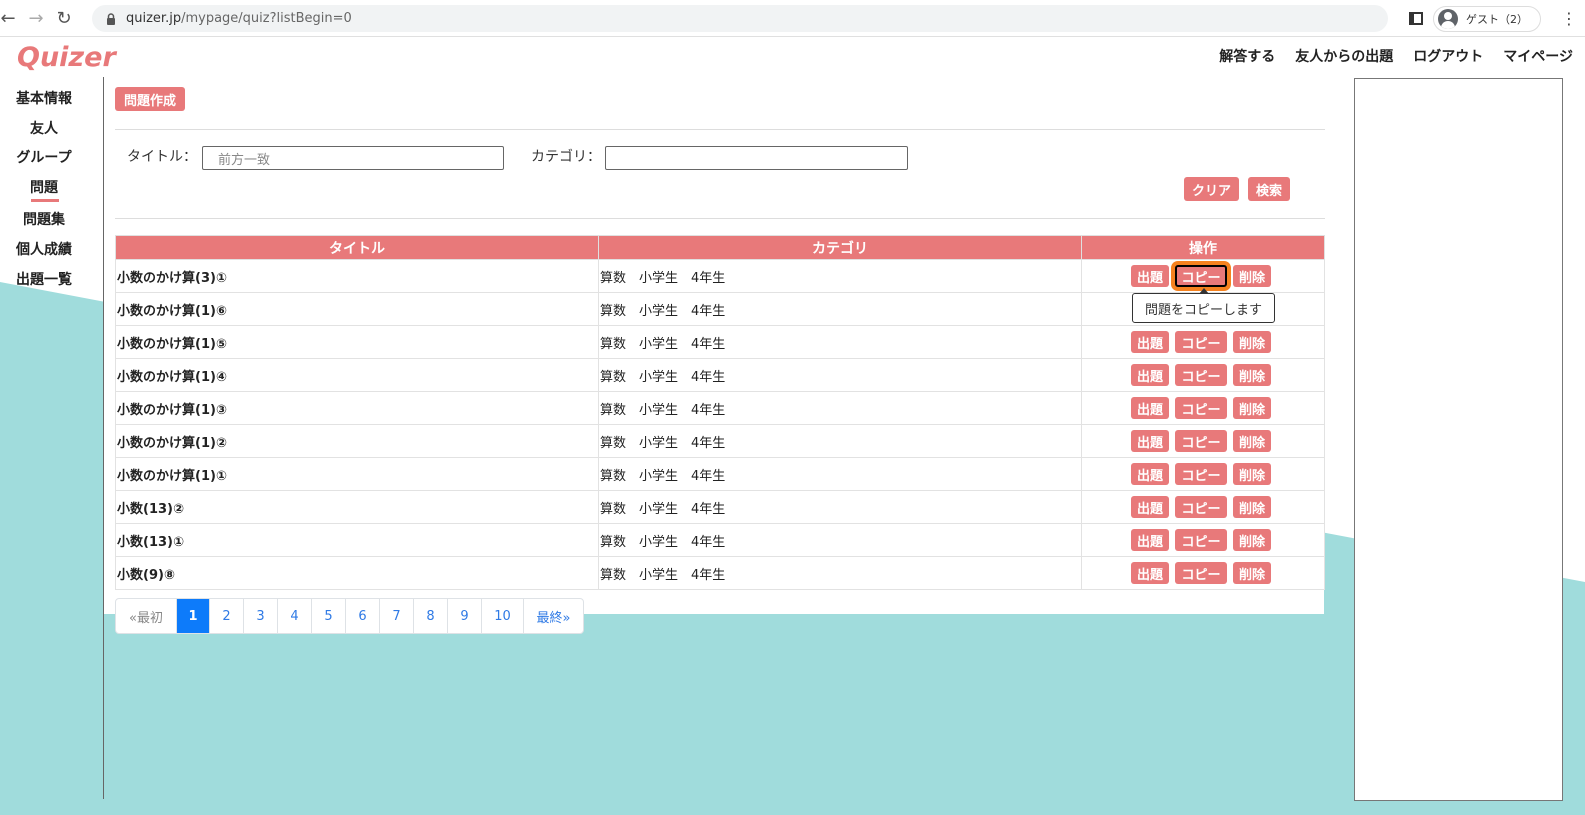 The height and width of the screenshot is (815, 1585). Describe the element at coordinates (1396, 56) in the screenshot. I see `top-nav: 解答する 友人からの出題 ログアウト マイページ` at that location.